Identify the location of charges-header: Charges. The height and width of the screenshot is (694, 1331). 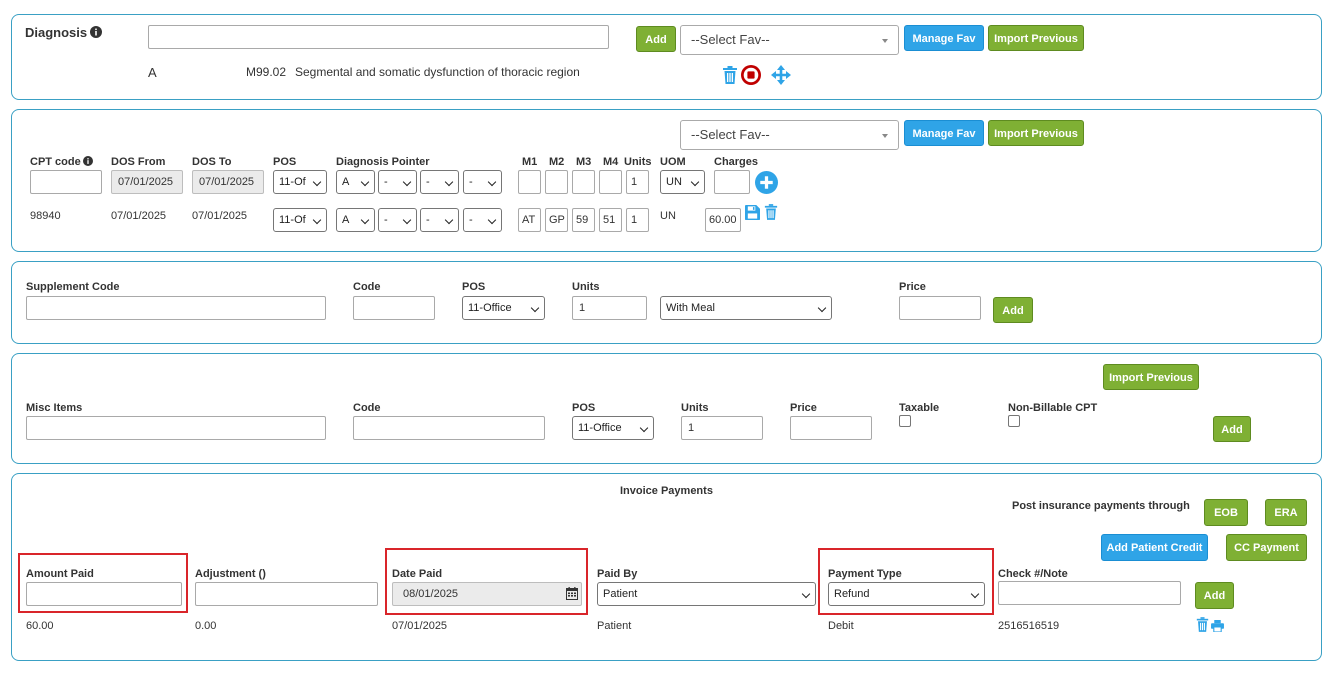
(736, 162).